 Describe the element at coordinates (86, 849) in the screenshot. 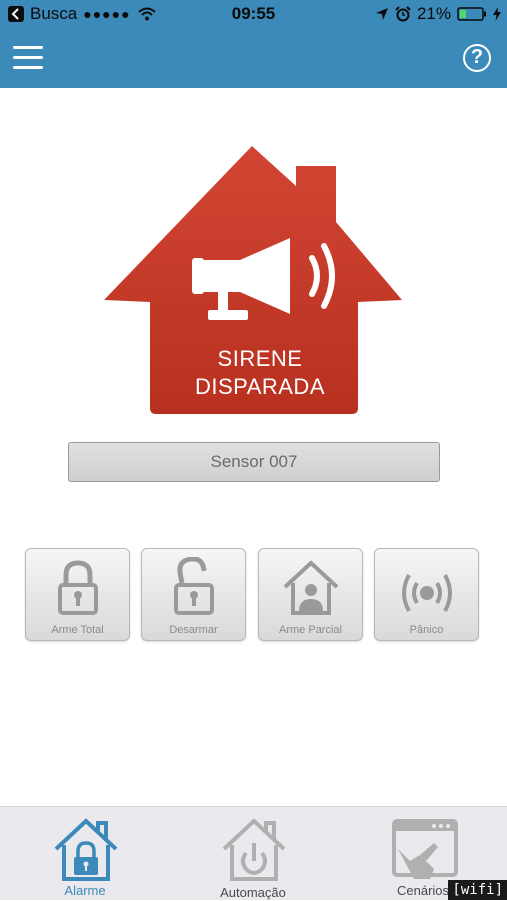

I see `house-lock-icon` at that location.